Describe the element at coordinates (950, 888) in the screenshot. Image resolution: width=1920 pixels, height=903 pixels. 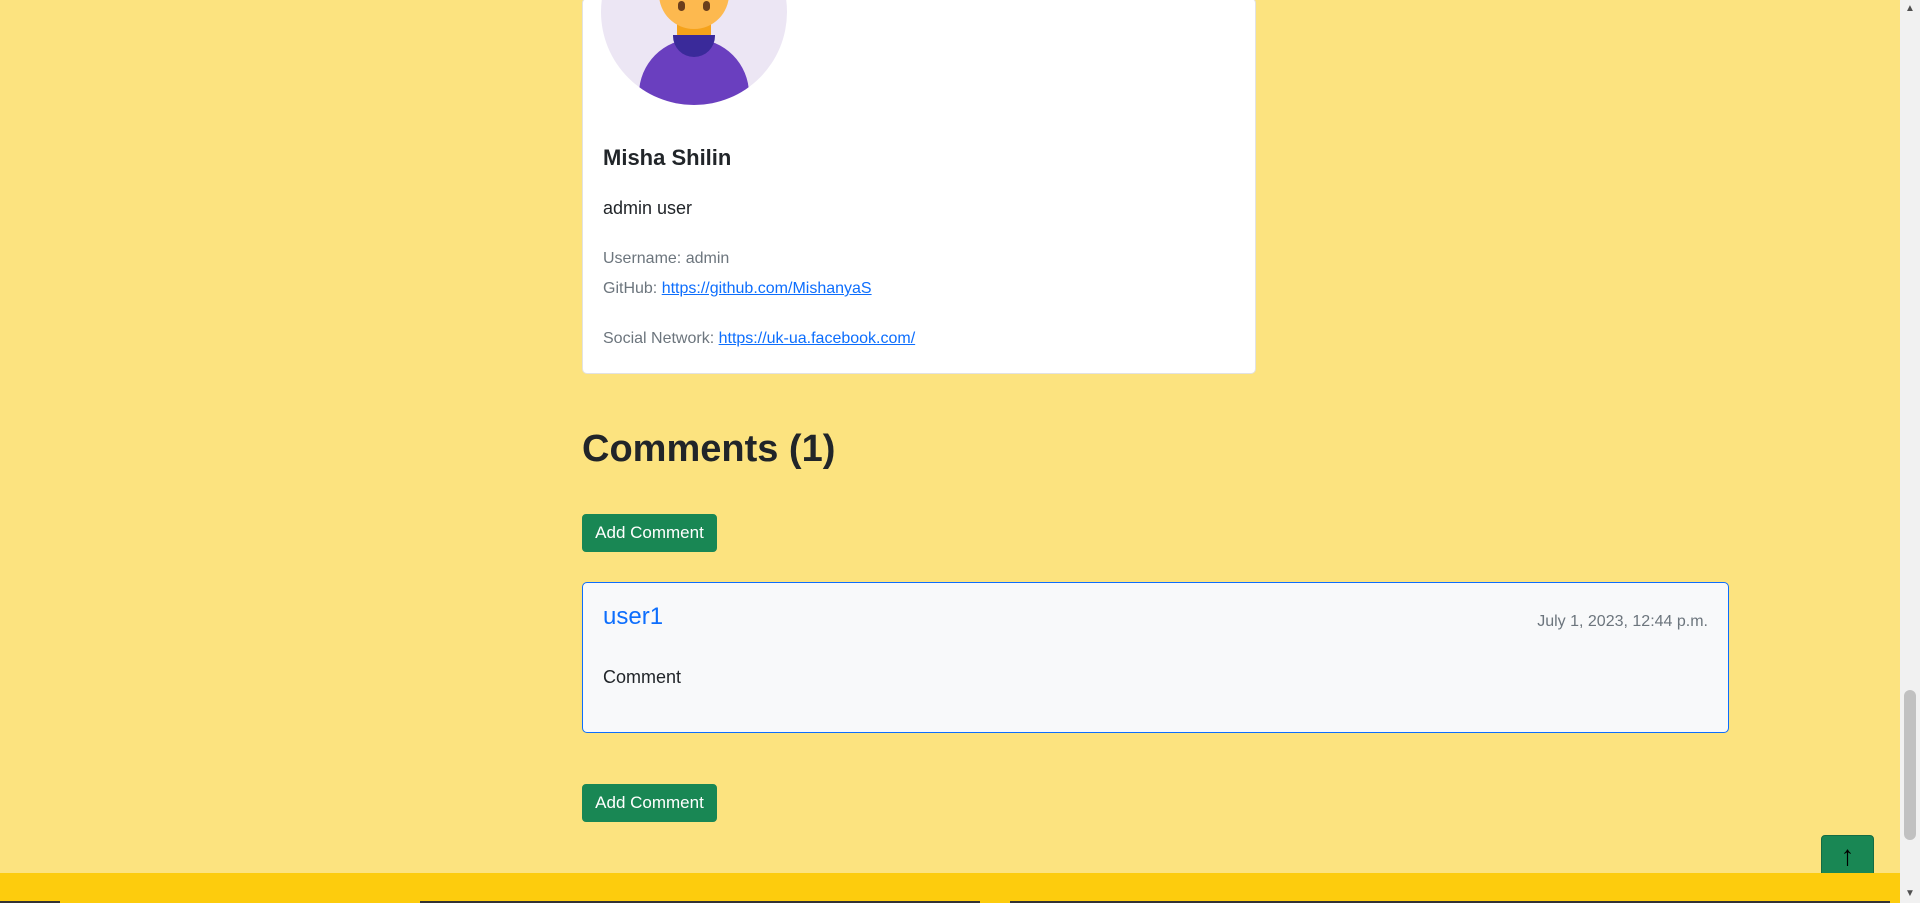
I see `footer` at that location.